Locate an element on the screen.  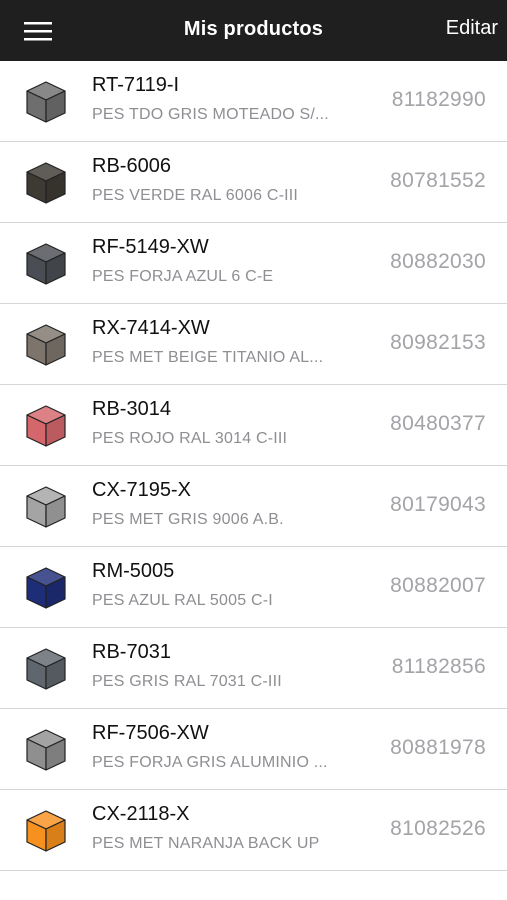
product-reference: 81182856 is located at coordinates (438, 666).